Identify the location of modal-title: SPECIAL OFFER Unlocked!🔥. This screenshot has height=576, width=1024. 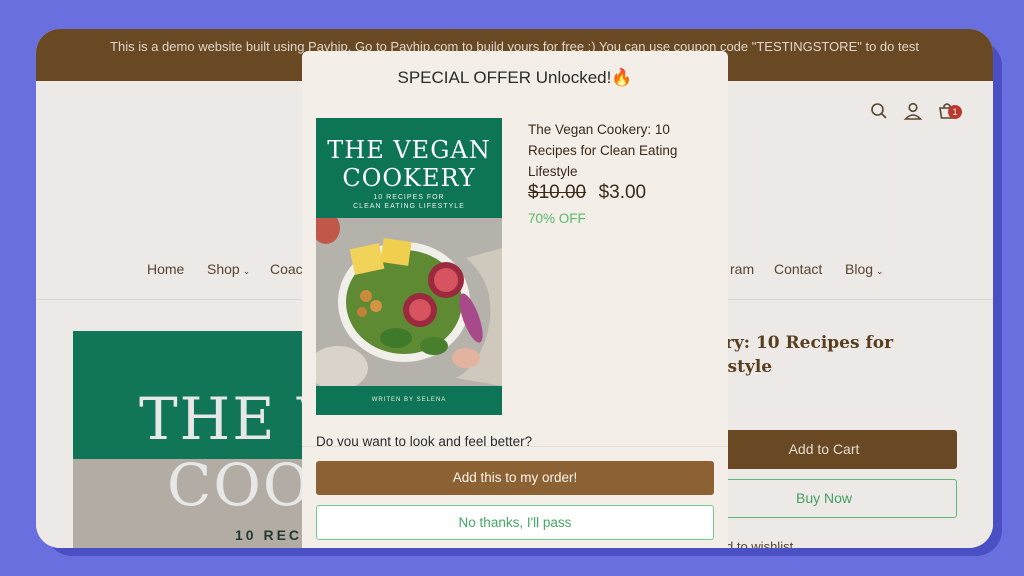
(515, 77).